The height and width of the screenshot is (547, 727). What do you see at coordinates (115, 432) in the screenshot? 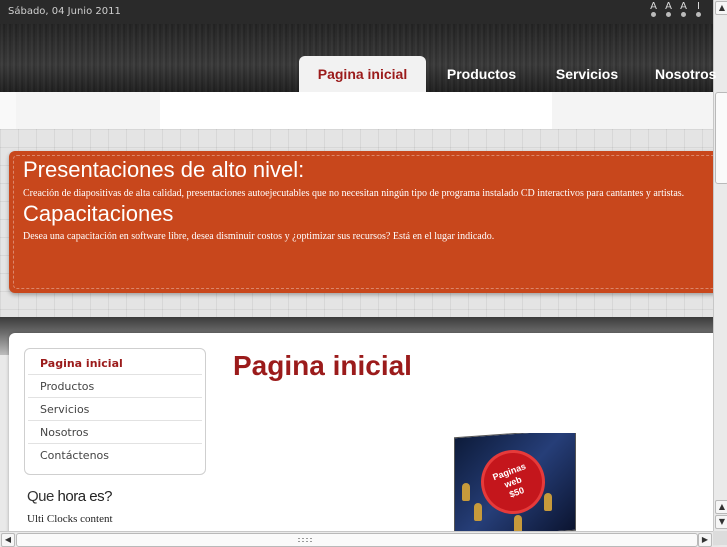
I see `sidebar-item-nosotros: Nosotros` at bounding box center [115, 432].